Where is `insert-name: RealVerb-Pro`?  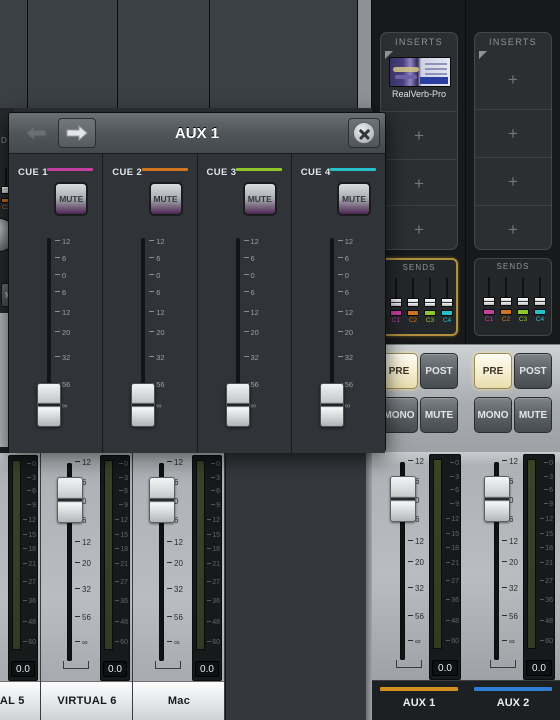 insert-name: RealVerb-Pro is located at coordinates (419, 94).